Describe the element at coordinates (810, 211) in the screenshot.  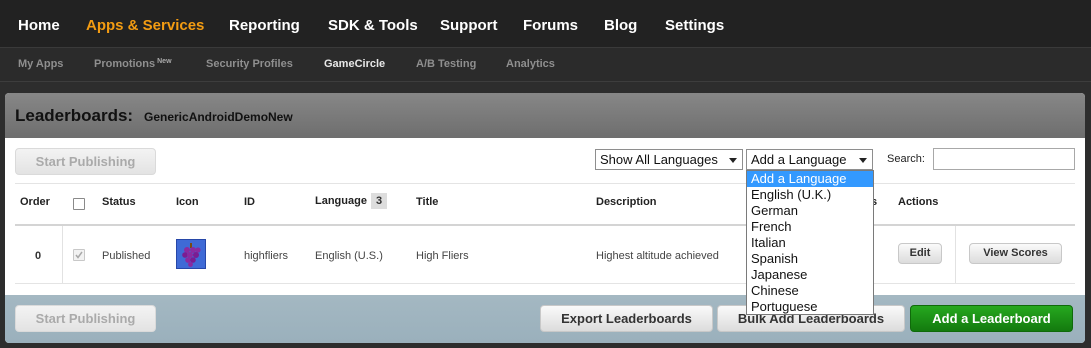
I see `dropdown-option: German` at that location.